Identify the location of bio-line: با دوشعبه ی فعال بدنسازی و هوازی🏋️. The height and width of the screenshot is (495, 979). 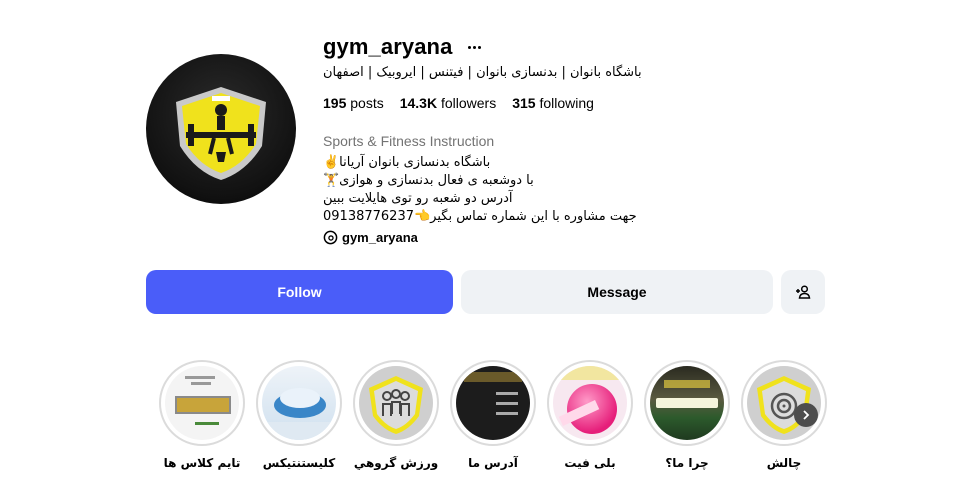
(428, 180).